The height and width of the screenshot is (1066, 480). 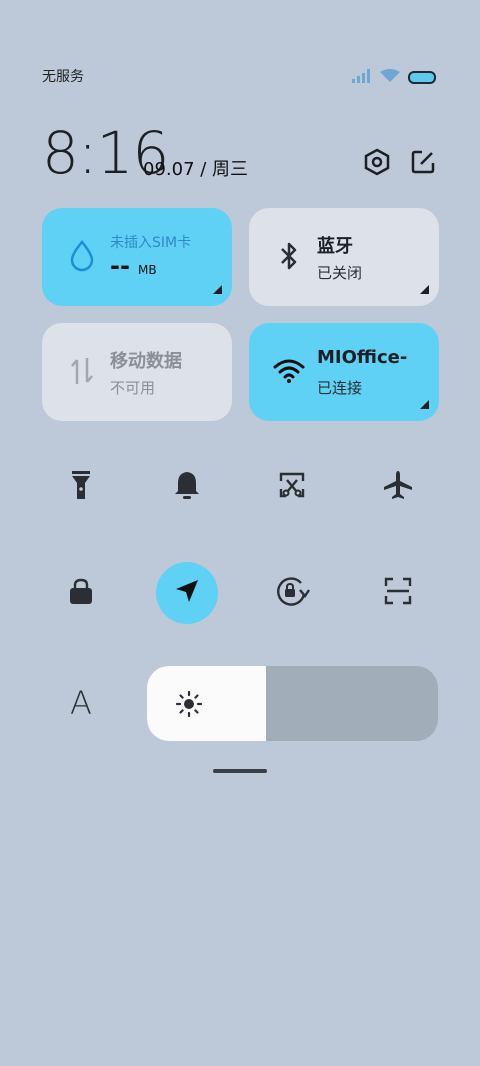 I want to click on screenshot-icon, so click(x=292, y=487).